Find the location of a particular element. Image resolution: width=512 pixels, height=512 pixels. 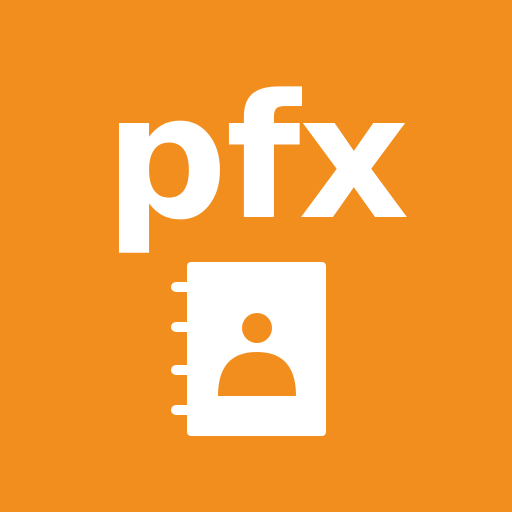

book-cover is located at coordinates (256, 349).